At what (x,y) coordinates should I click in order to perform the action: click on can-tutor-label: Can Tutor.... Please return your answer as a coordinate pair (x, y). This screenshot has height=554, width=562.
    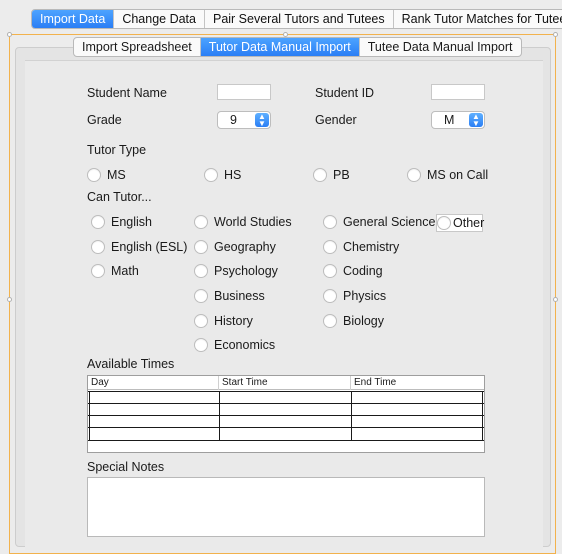
    Looking at the image, I should click on (119, 197).